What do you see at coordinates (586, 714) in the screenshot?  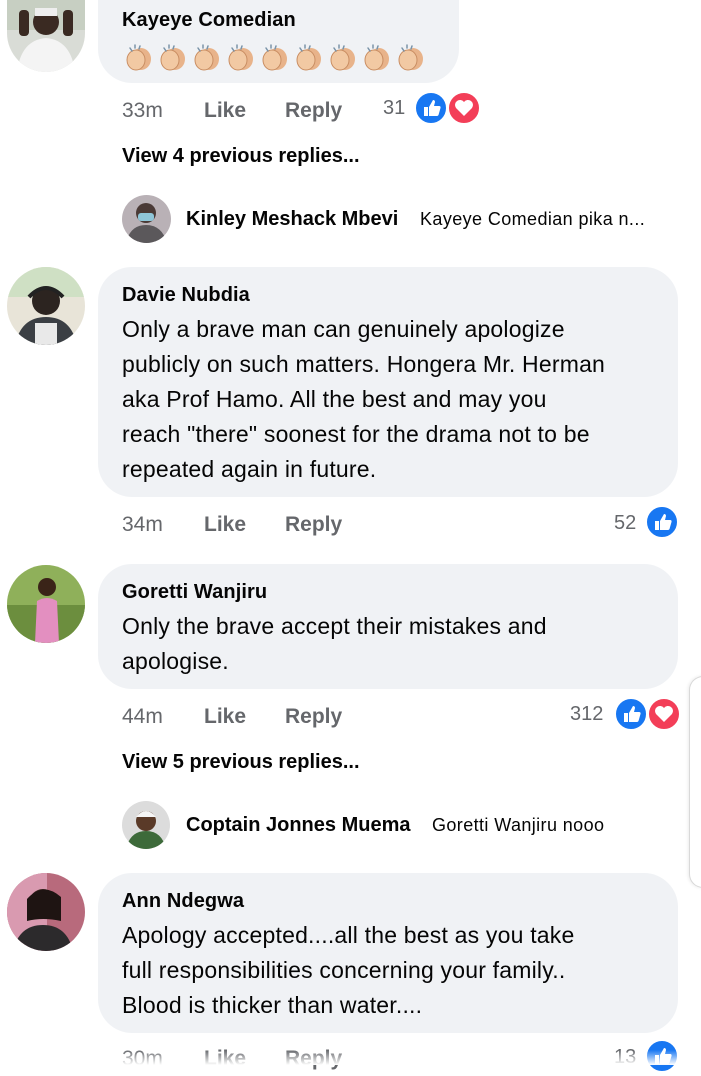 I see `reaction-count: 312` at bounding box center [586, 714].